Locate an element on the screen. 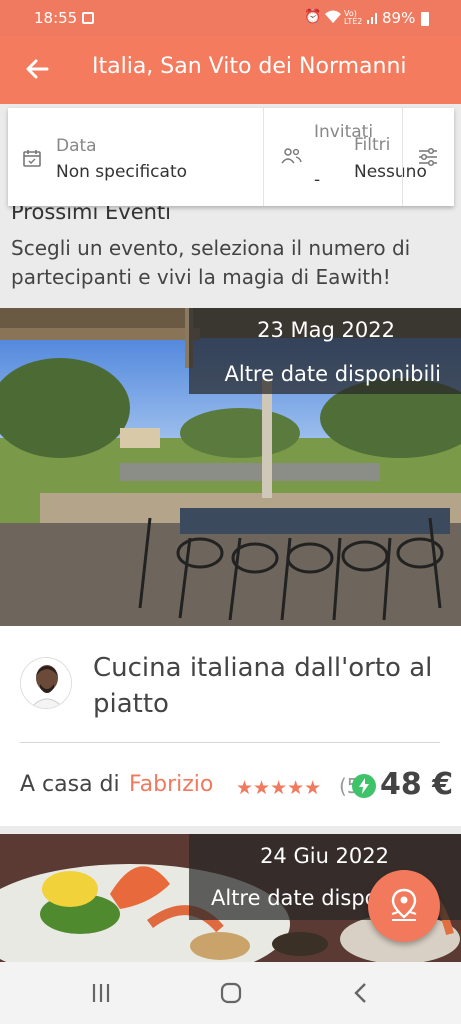 This screenshot has height=1024, width=461. app-notification-icon is located at coordinates (88, 18).